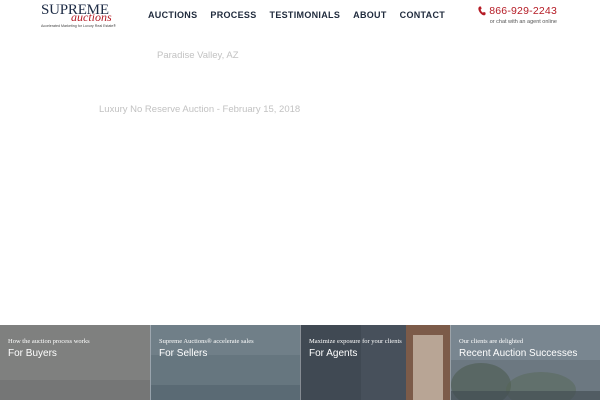  Describe the element at coordinates (198, 55) in the screenshot. I see `hero-location: Paradise Valley, AZ` at that location.